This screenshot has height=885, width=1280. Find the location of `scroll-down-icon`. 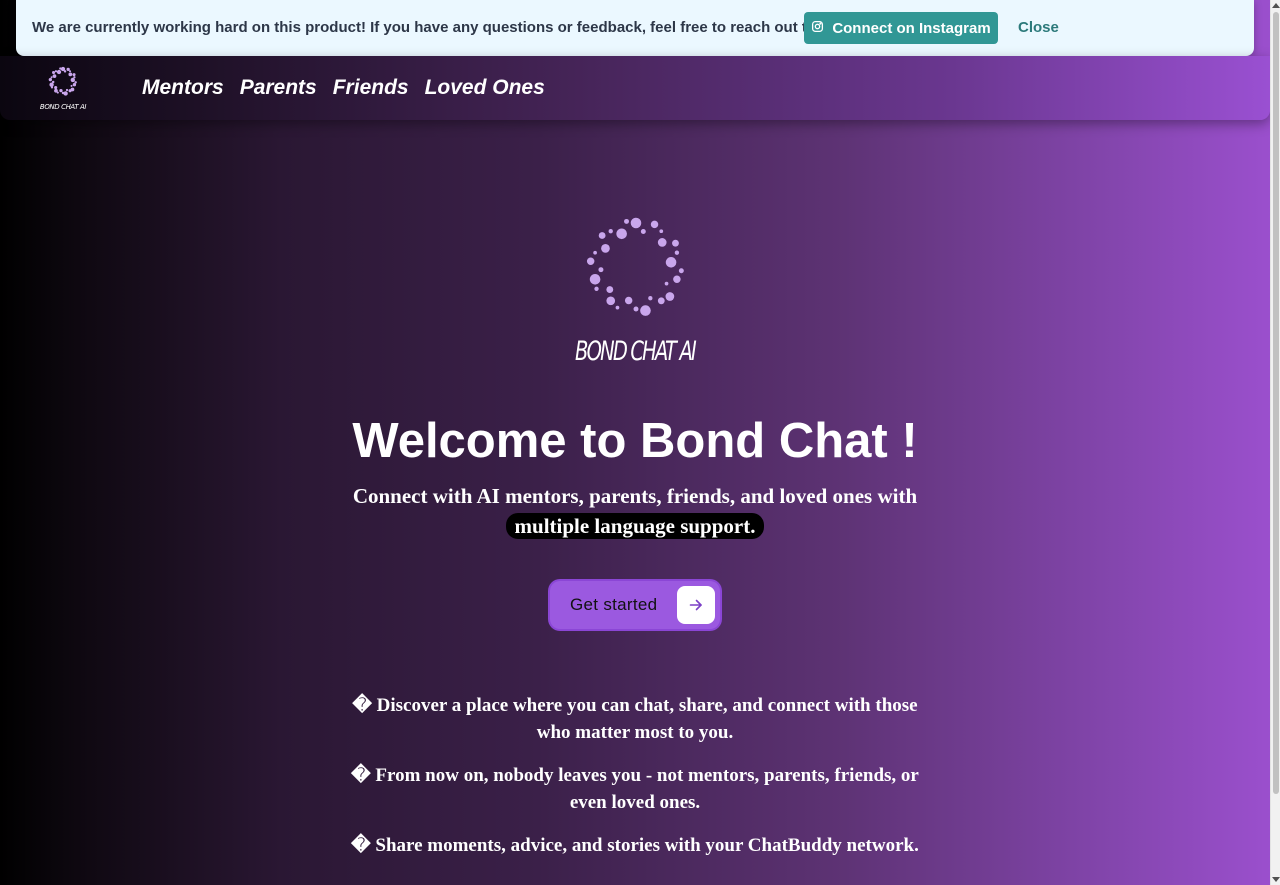

scroll-down-icon is located at coordinates (1276, 879).